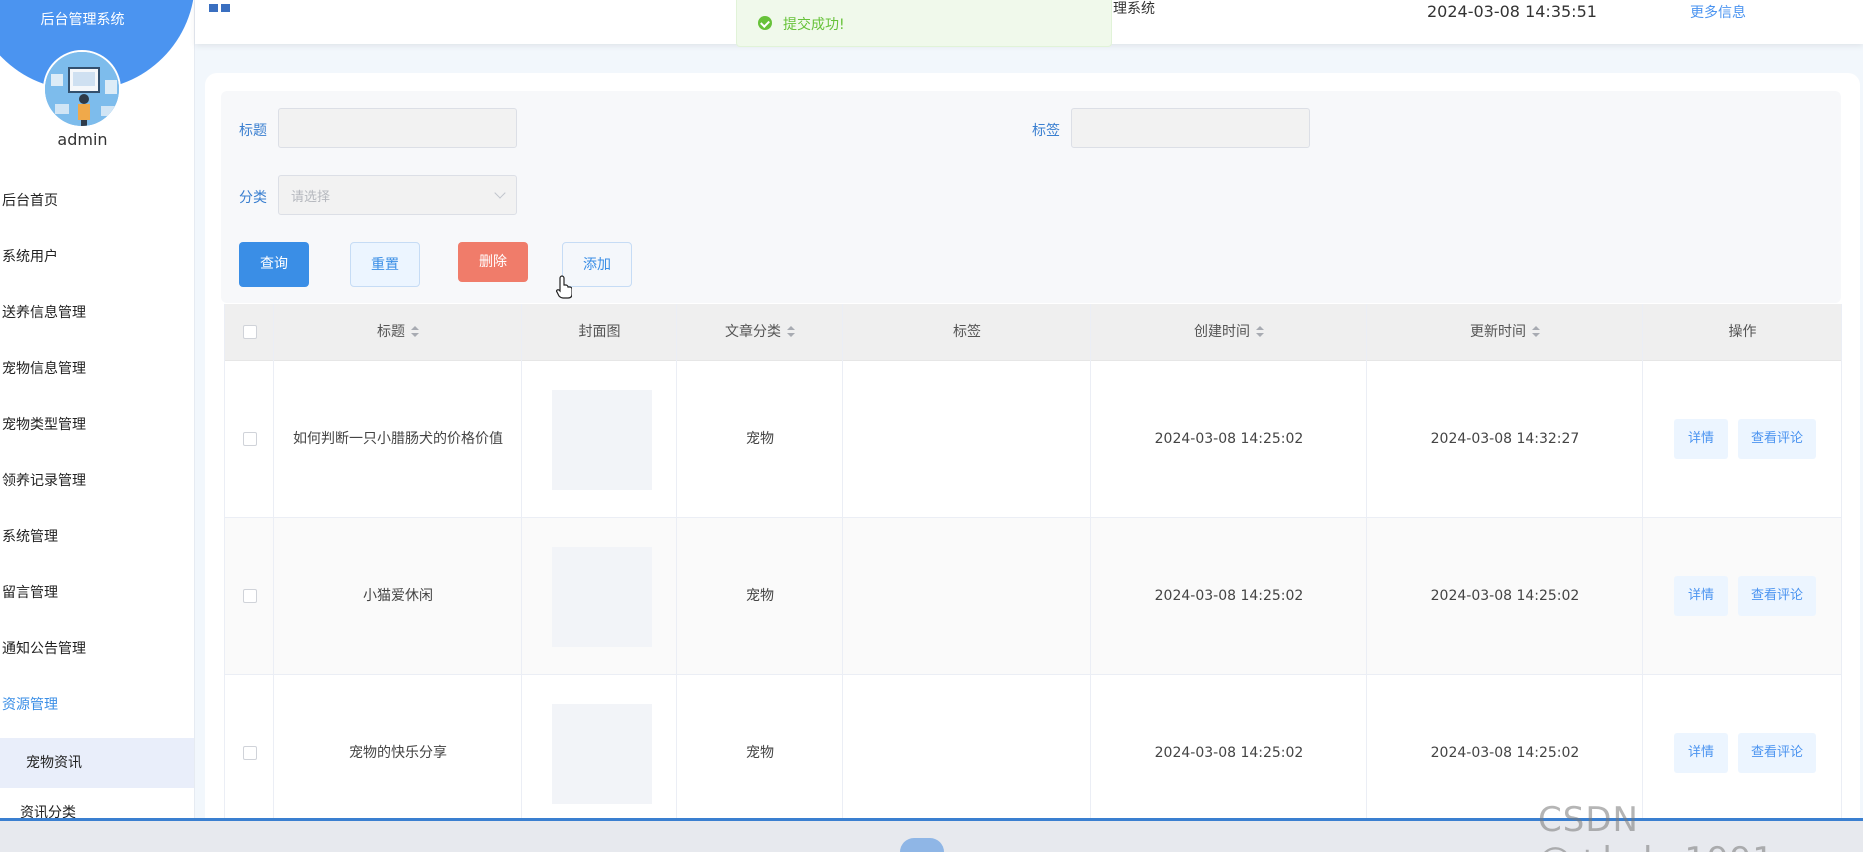 This screenshot has height=852, width=1863. Describe the element at coordinates (1742, 332) in the screenshot. I see `header-actions: 操作` at that location.